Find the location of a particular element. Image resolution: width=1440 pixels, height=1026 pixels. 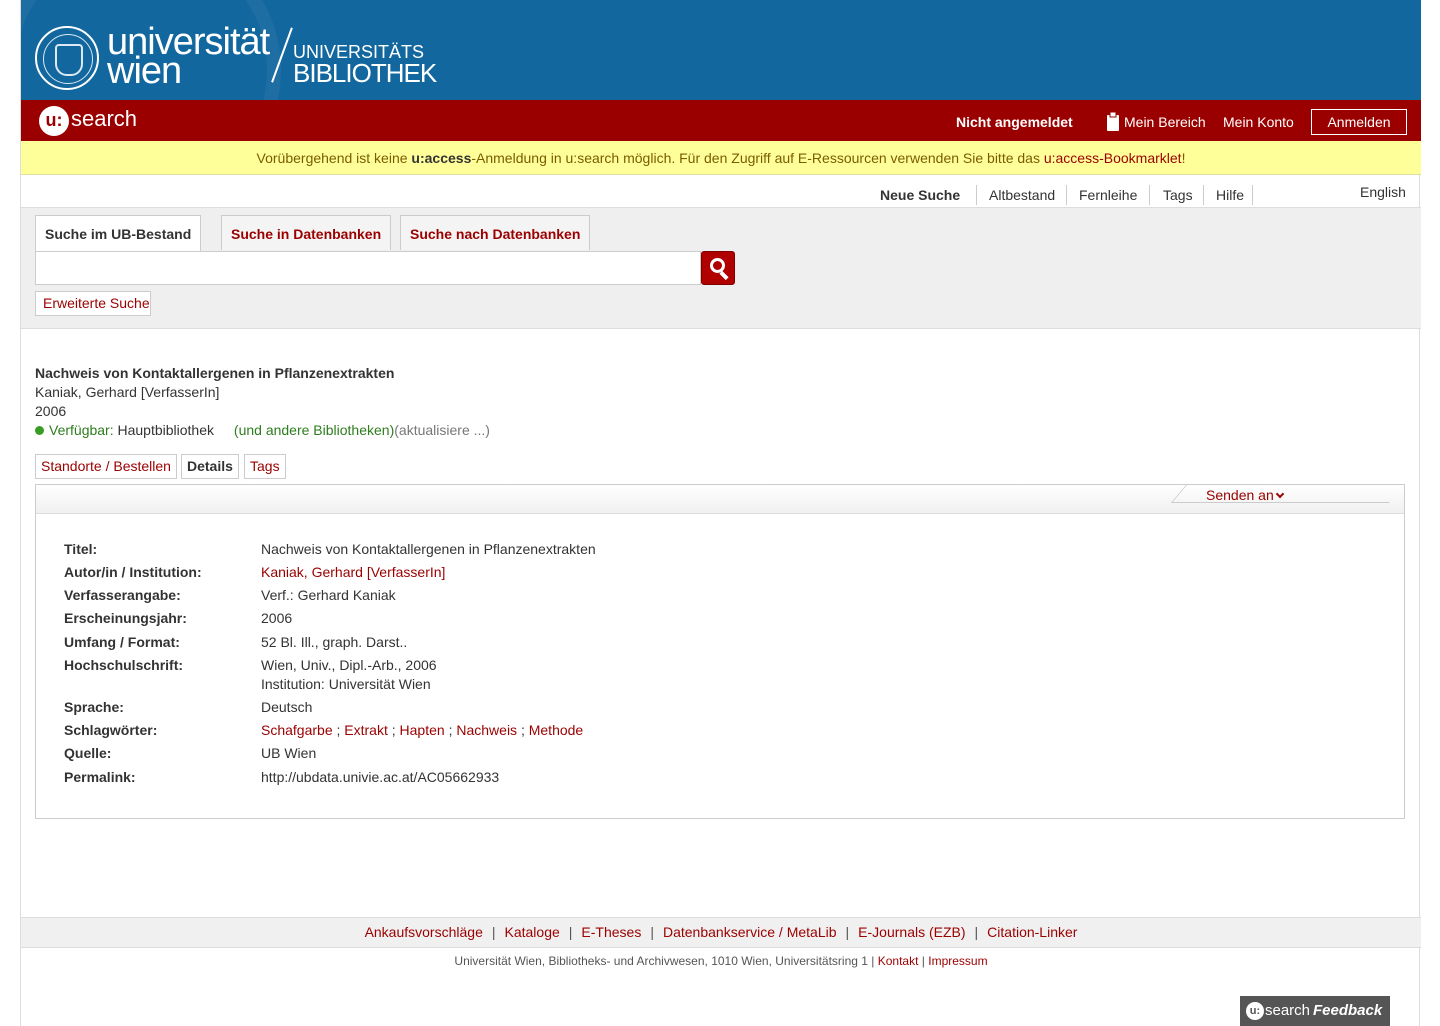

bookmarklet-link: u:access-Bookmarklet is located at coordinates (1113, 158).